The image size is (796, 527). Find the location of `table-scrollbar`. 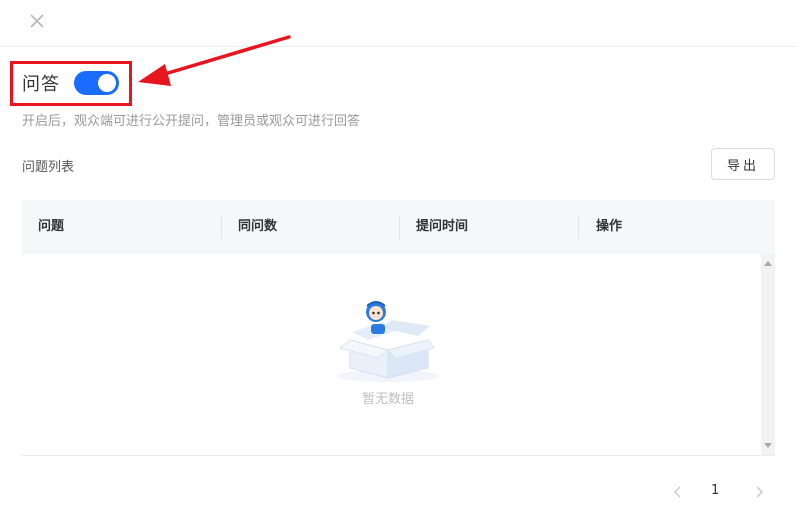

table-scrollbar is located at coordinates (768, 354).